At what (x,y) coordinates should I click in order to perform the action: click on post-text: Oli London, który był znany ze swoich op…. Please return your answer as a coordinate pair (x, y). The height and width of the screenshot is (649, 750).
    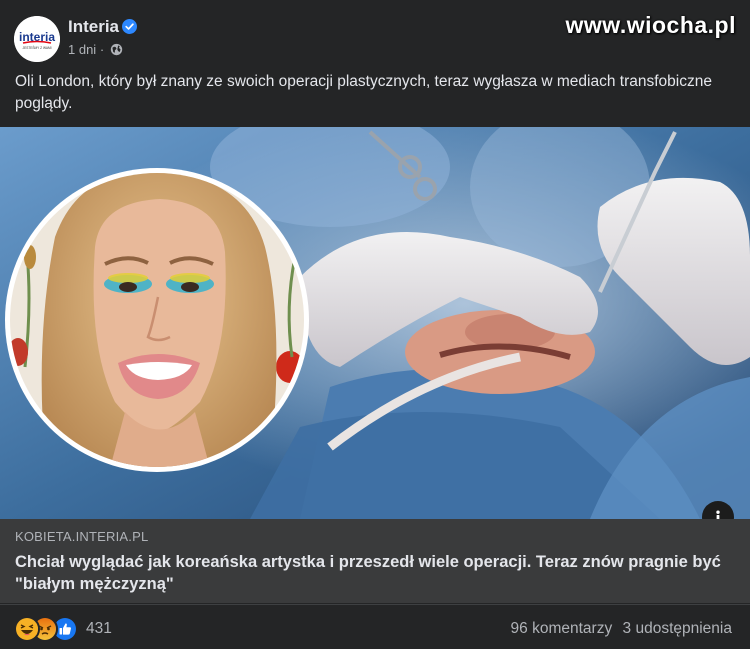
    Looking at the image, I should click on (363, 92).